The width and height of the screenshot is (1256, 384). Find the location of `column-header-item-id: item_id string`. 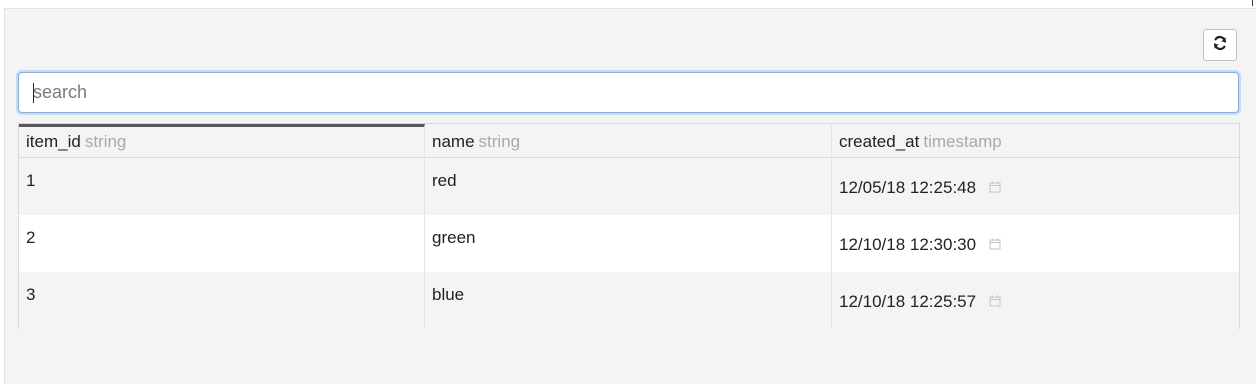

column-header-item-id: item_id string is located at coordinates (222, 140).